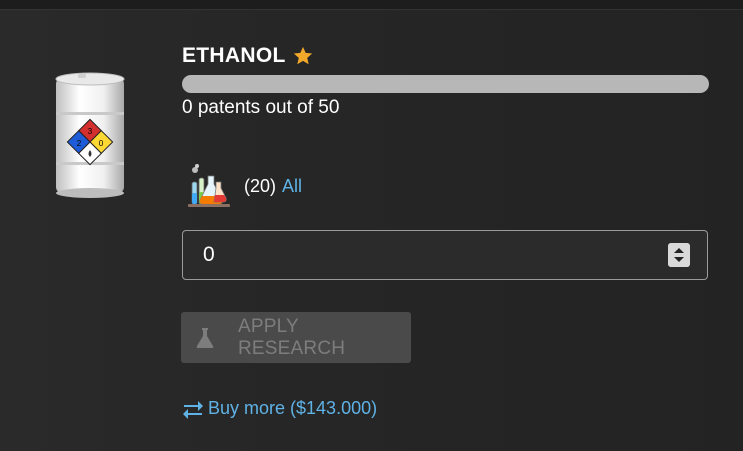 The image size is (743, 451). I want to click on top-bar, so click(371, 5).